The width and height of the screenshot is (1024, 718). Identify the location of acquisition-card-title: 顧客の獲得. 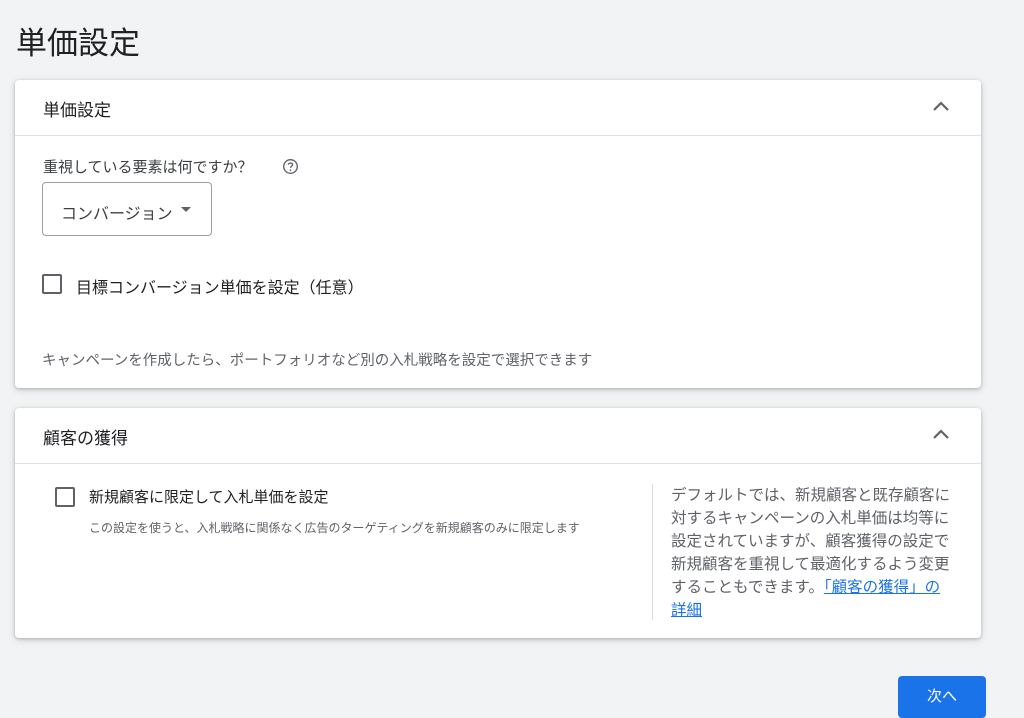
(85, 439).